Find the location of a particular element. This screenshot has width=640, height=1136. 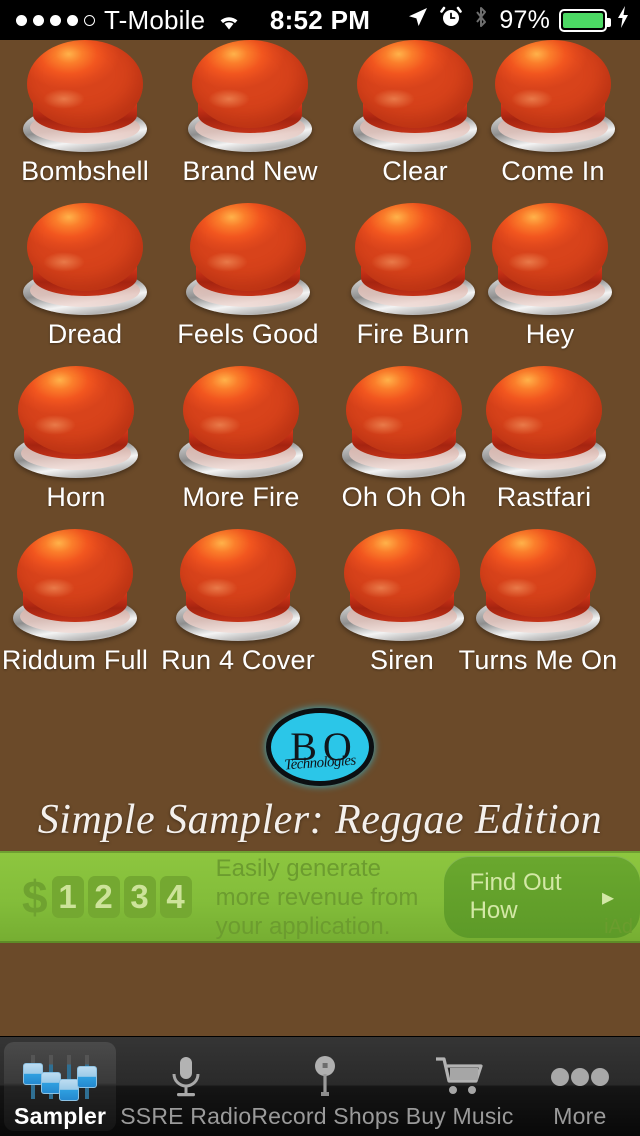

pad-label: Riddum Full is located at coordinates (75, 660).